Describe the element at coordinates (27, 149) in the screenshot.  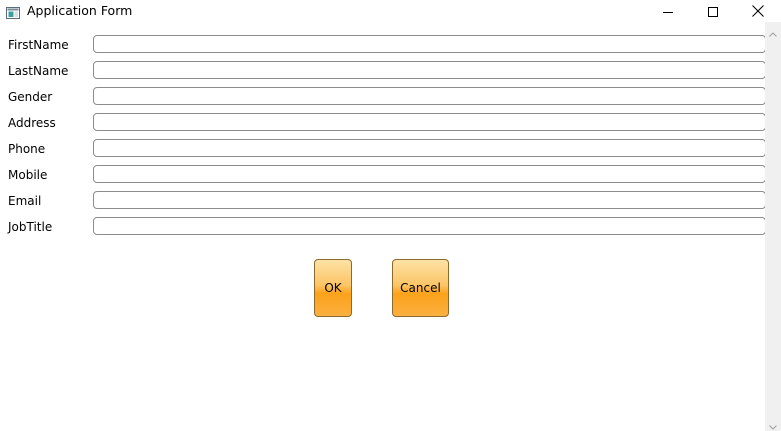
I see `label-phone: Phone` at that location.